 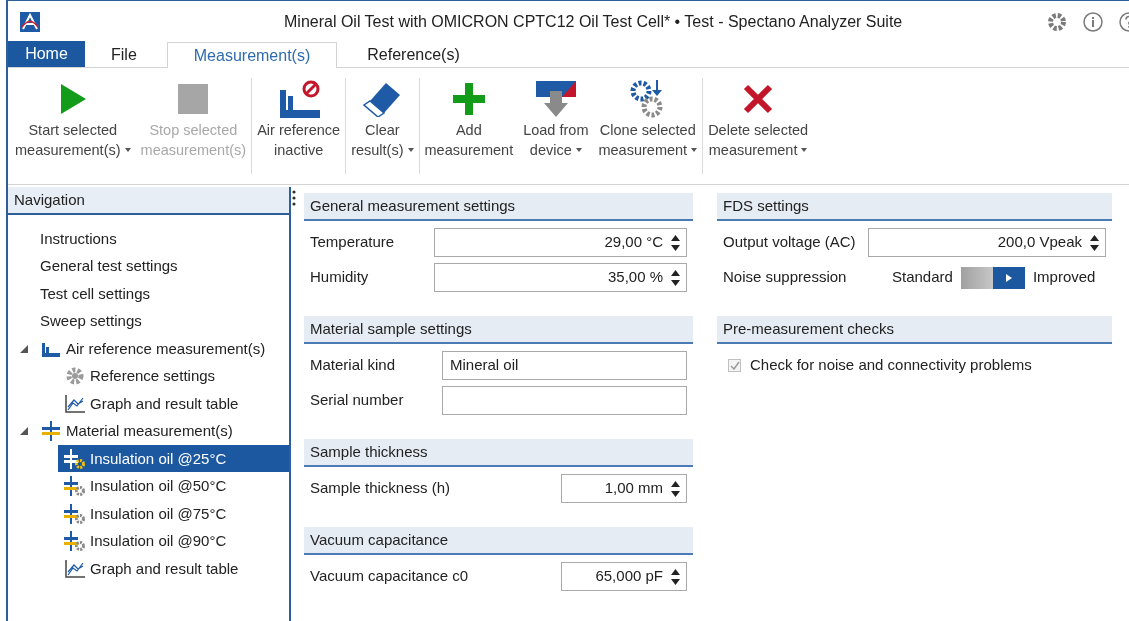 What do you see at coordinates (758, 126) in the screenshot?
I see `ribbon-button: Delete selected measurement` at bounding box center [758, 126].